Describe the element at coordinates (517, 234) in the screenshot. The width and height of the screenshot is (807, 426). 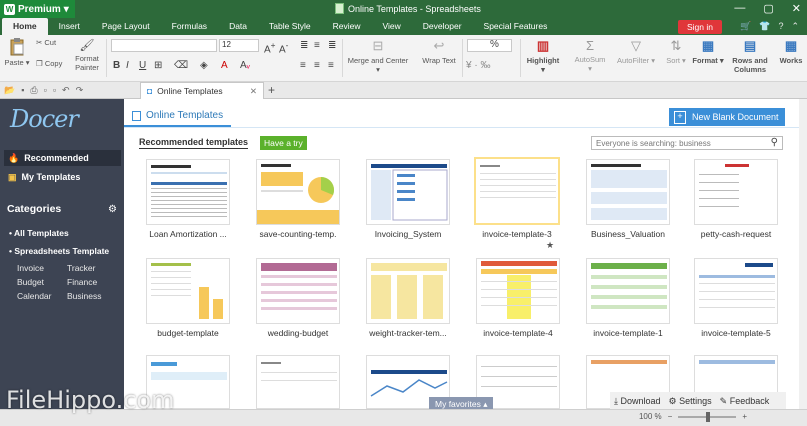
I see `template-title: invoice-template-3` at that location.